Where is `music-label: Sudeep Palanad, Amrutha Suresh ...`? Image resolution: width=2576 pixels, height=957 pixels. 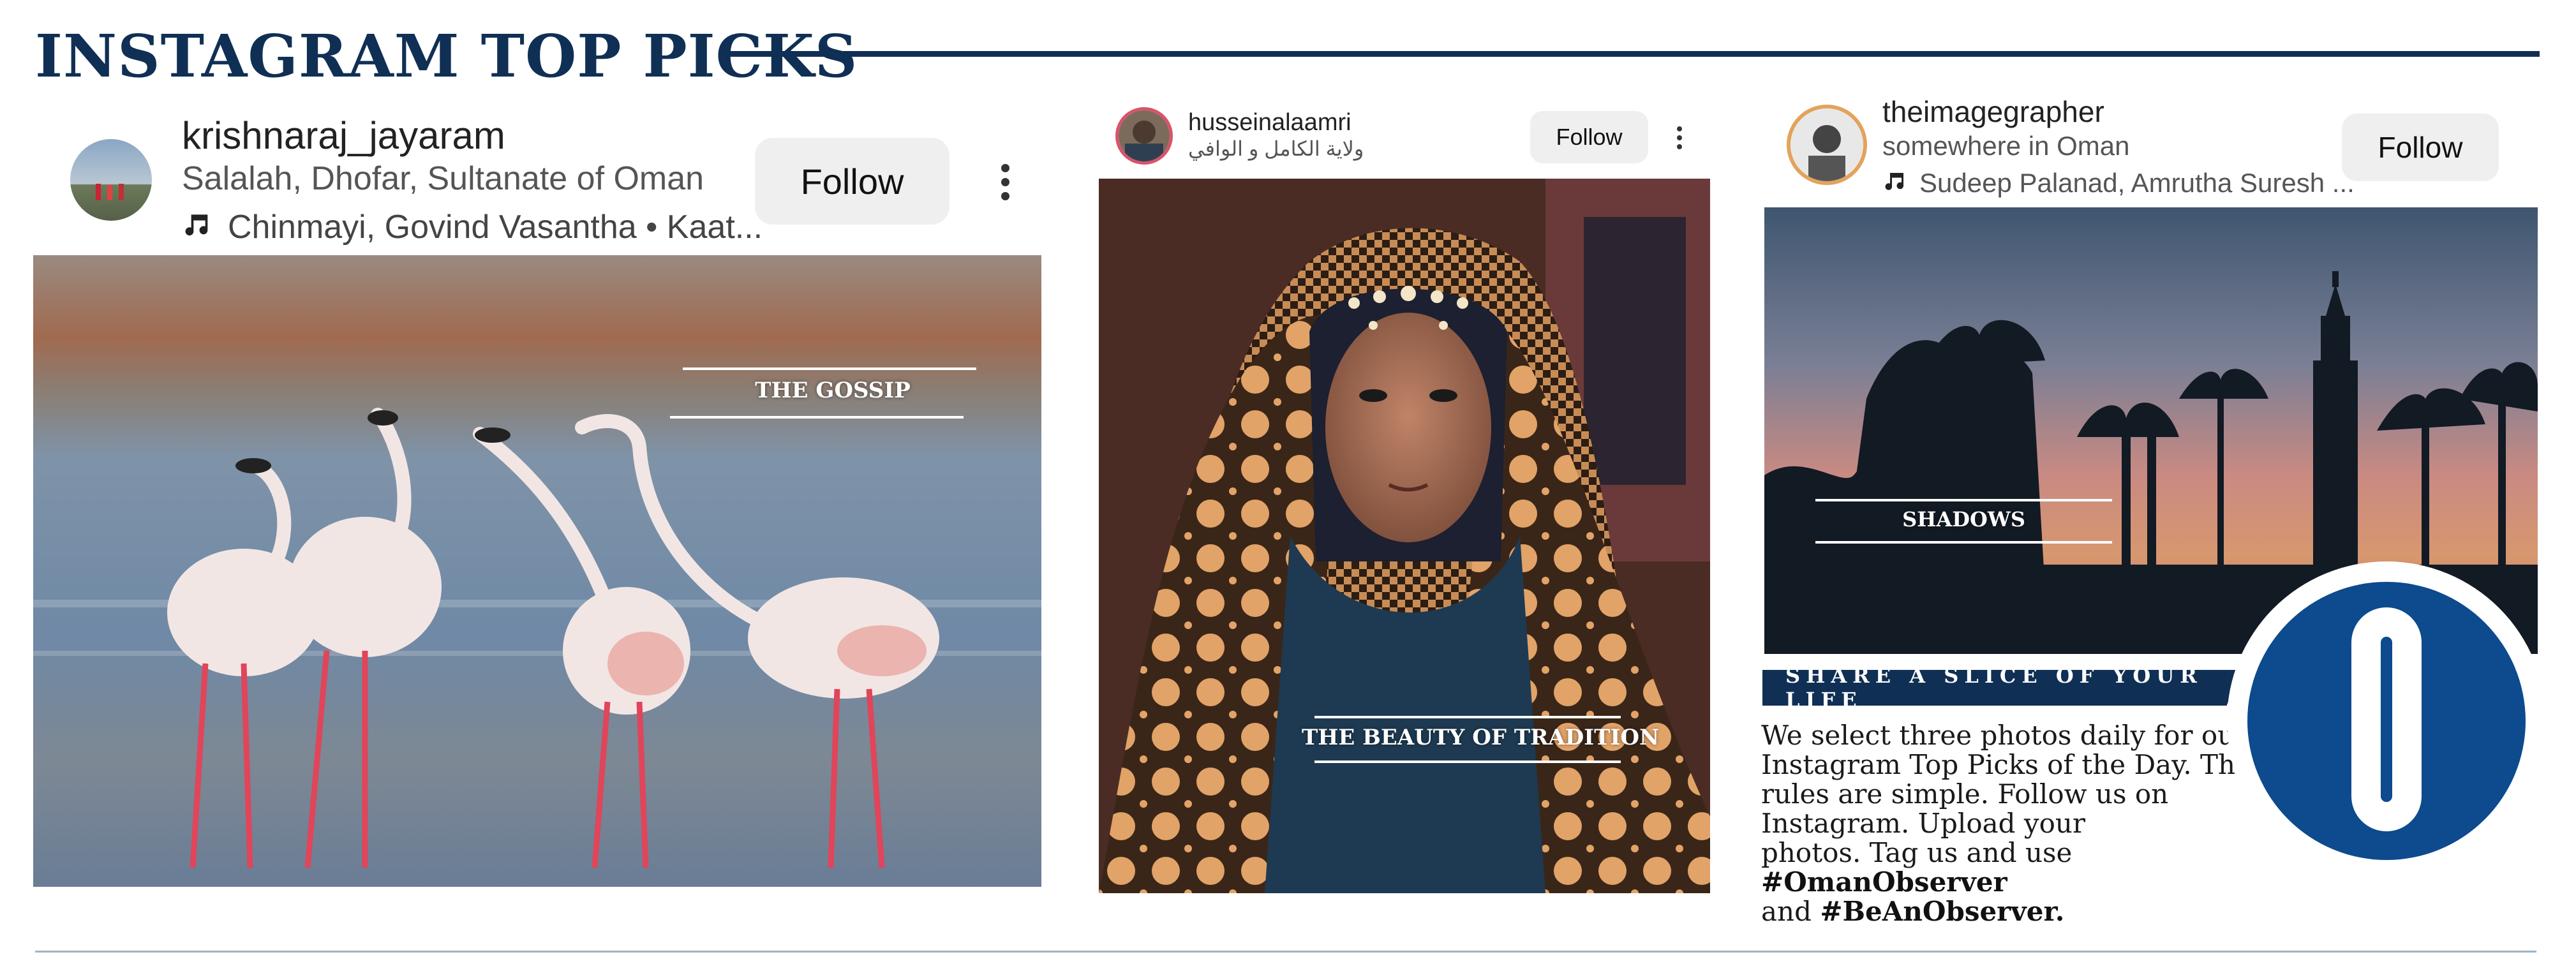
music-label: Sudeep Palanad, Amrutha Suresh ... is located at coordinates (2137, 183).